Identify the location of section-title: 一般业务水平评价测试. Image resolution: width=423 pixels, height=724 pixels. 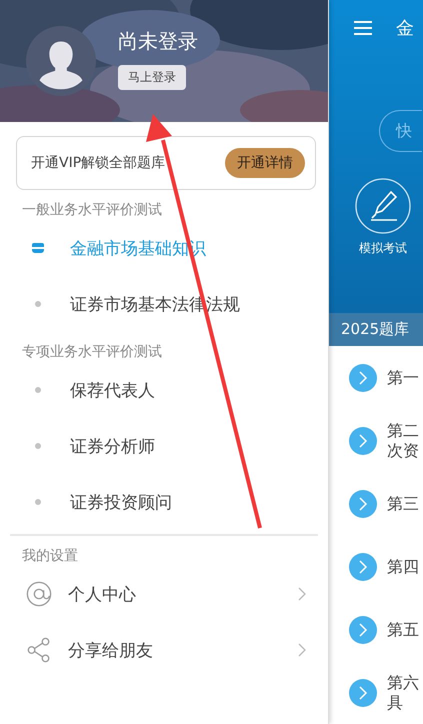
(92, 210).